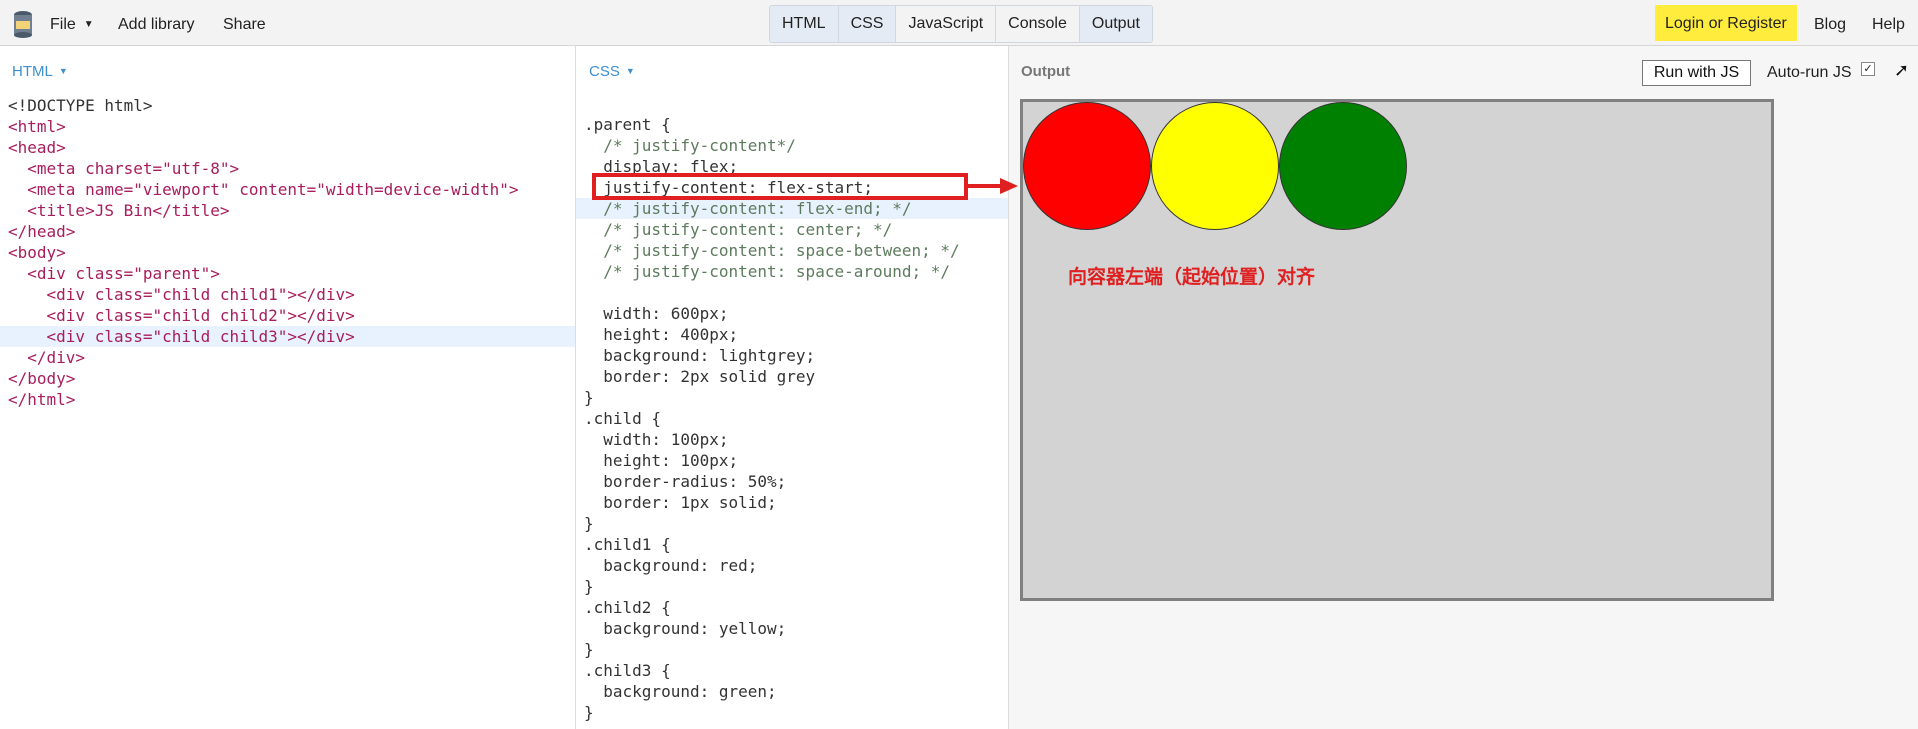 The image size is (1918, 729). Describe the element at coordinates (1046, 71) in the screenshot. I see `output-panel-label: Output` at that location.